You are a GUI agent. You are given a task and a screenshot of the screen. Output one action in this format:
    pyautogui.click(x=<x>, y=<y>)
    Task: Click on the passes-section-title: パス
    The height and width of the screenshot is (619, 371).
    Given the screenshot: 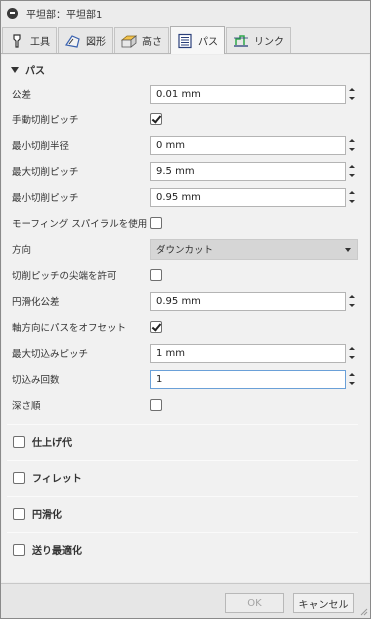 What is the action you would take?
    pyautogui.click(x=35, y=71)
    